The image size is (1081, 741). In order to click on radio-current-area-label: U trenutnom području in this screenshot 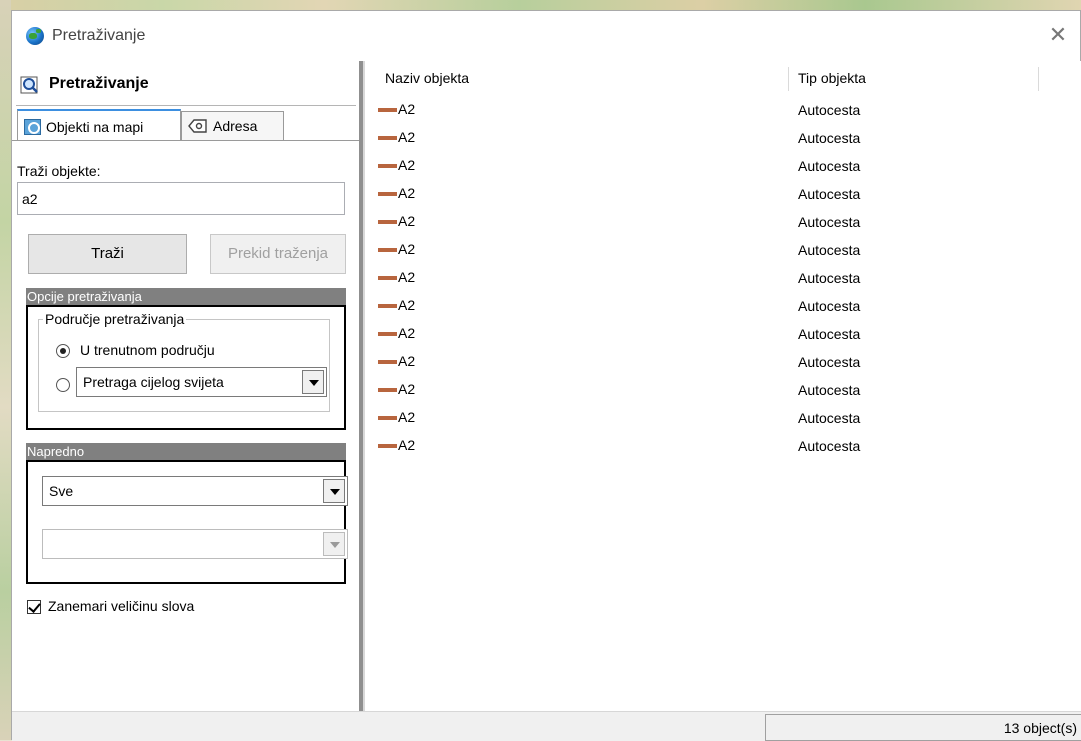, I will do `click(147, 350)`.